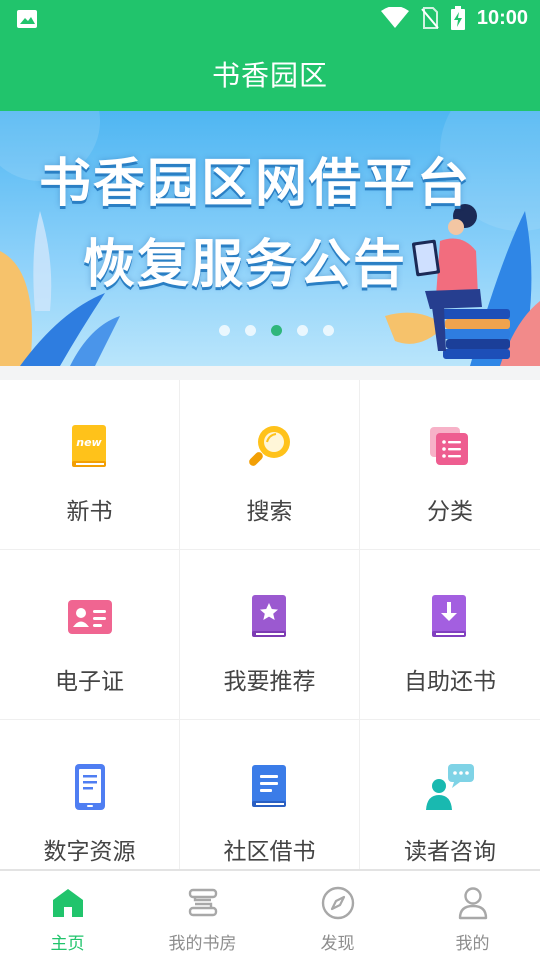  Describe the element at coordinates (450, 787) in the screenshot. I see `chat-user-icon` at that location.